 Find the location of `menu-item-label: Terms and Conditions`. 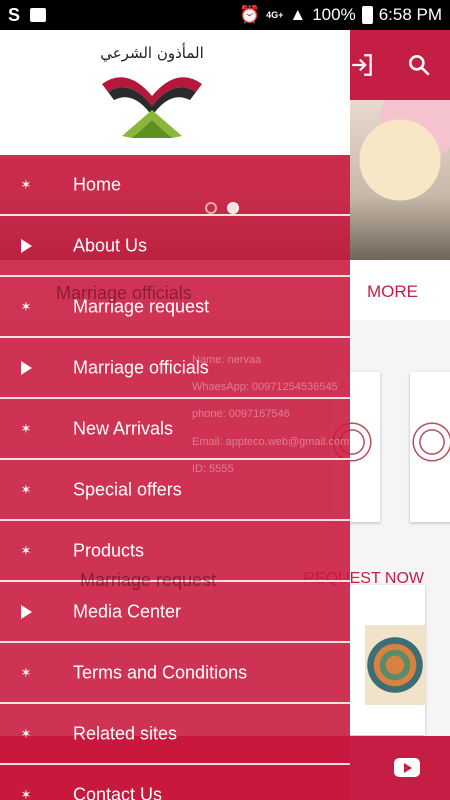

menu-item-label: Terms and Conditions is located at coordinates (160, 672).